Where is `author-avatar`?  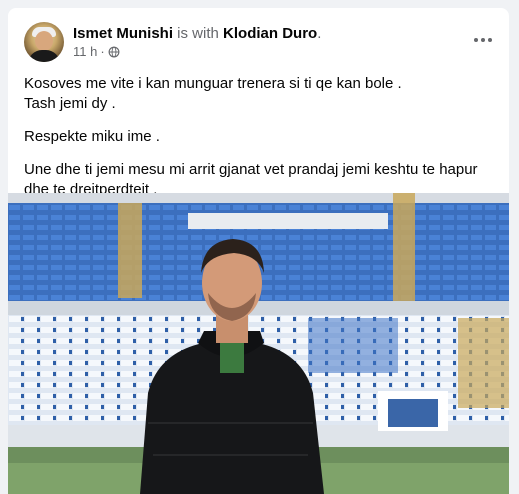 author-avatar is located at coordinates (44, 42).